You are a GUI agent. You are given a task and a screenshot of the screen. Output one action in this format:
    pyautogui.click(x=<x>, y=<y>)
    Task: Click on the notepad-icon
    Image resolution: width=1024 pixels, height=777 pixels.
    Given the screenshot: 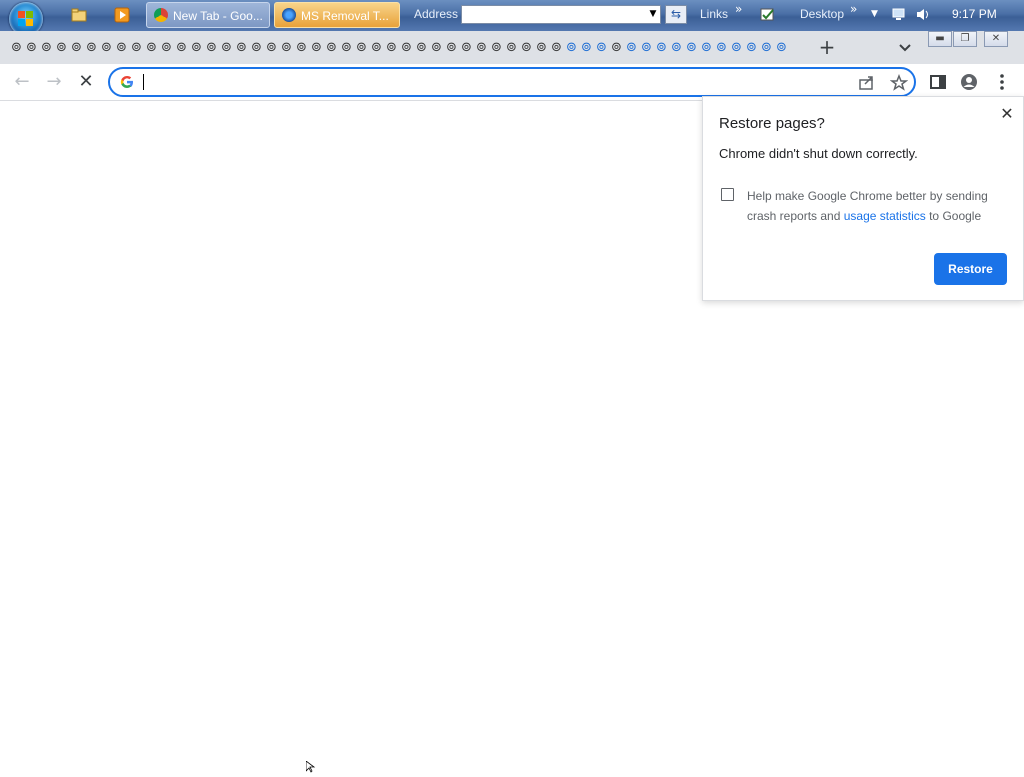 What is the action you would take?
    pyautogui.click(x=767, y=14)
    